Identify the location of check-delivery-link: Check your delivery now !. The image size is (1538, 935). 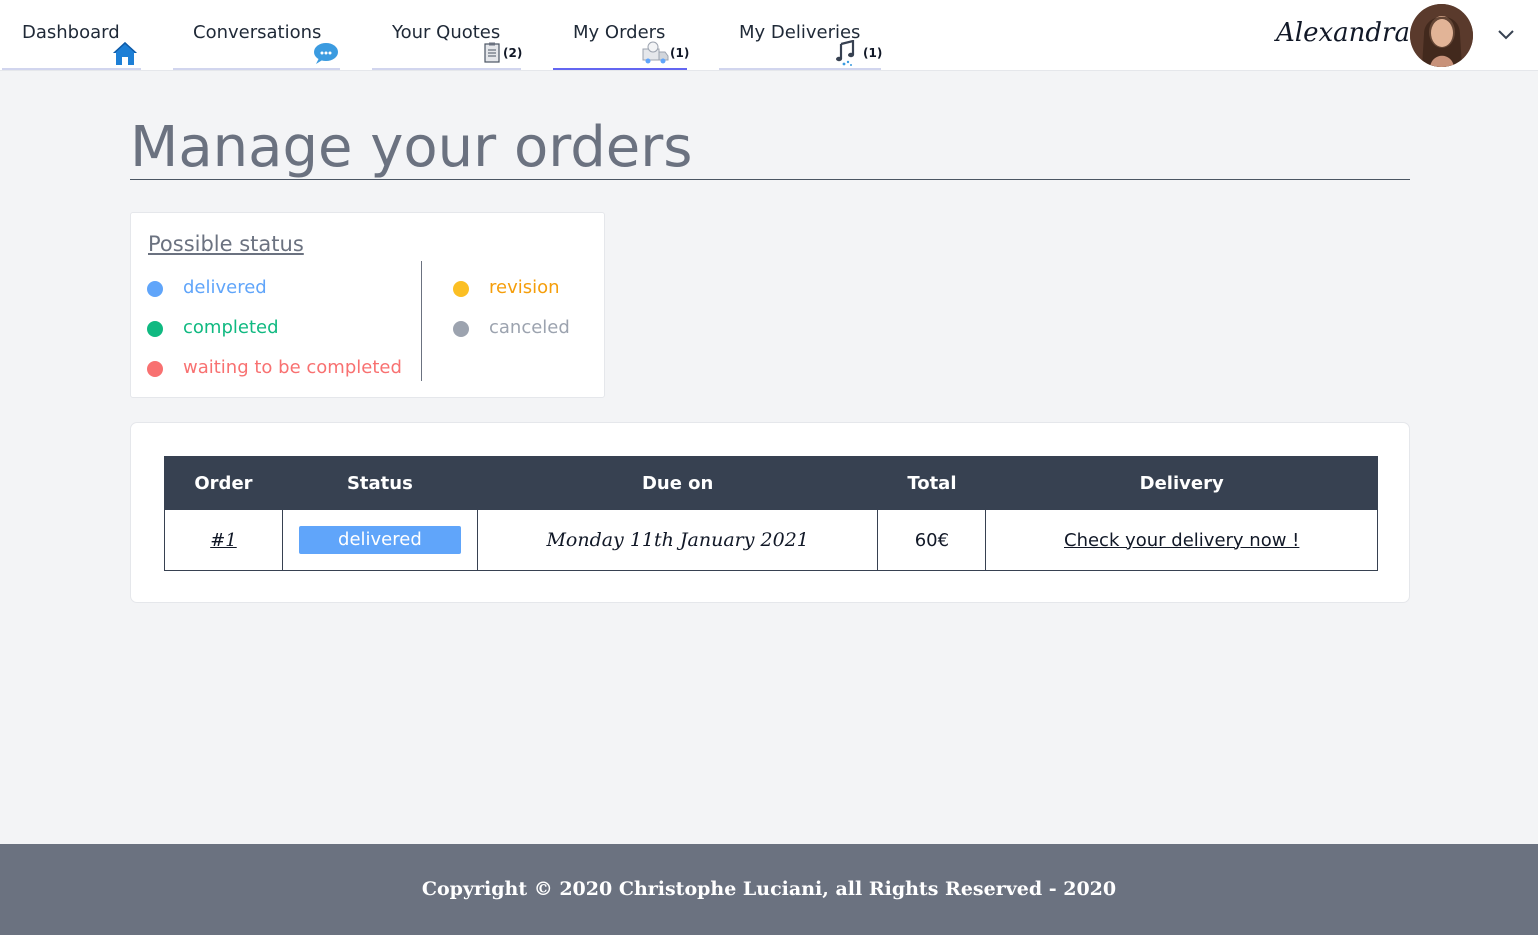
(1181, 540).